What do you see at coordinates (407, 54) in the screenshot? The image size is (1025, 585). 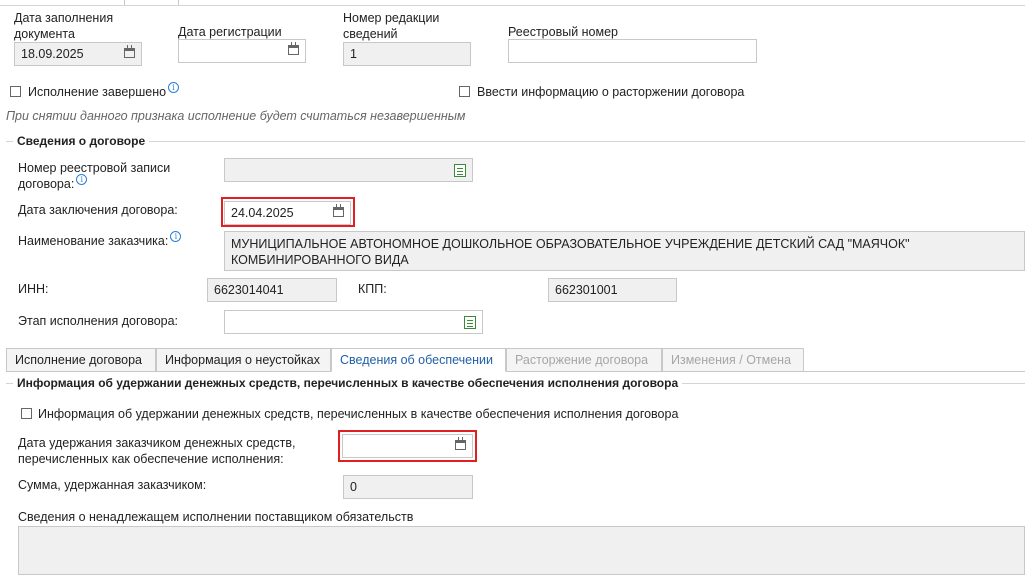 I see `revision-field: 1` at bounding box center [407, 54].